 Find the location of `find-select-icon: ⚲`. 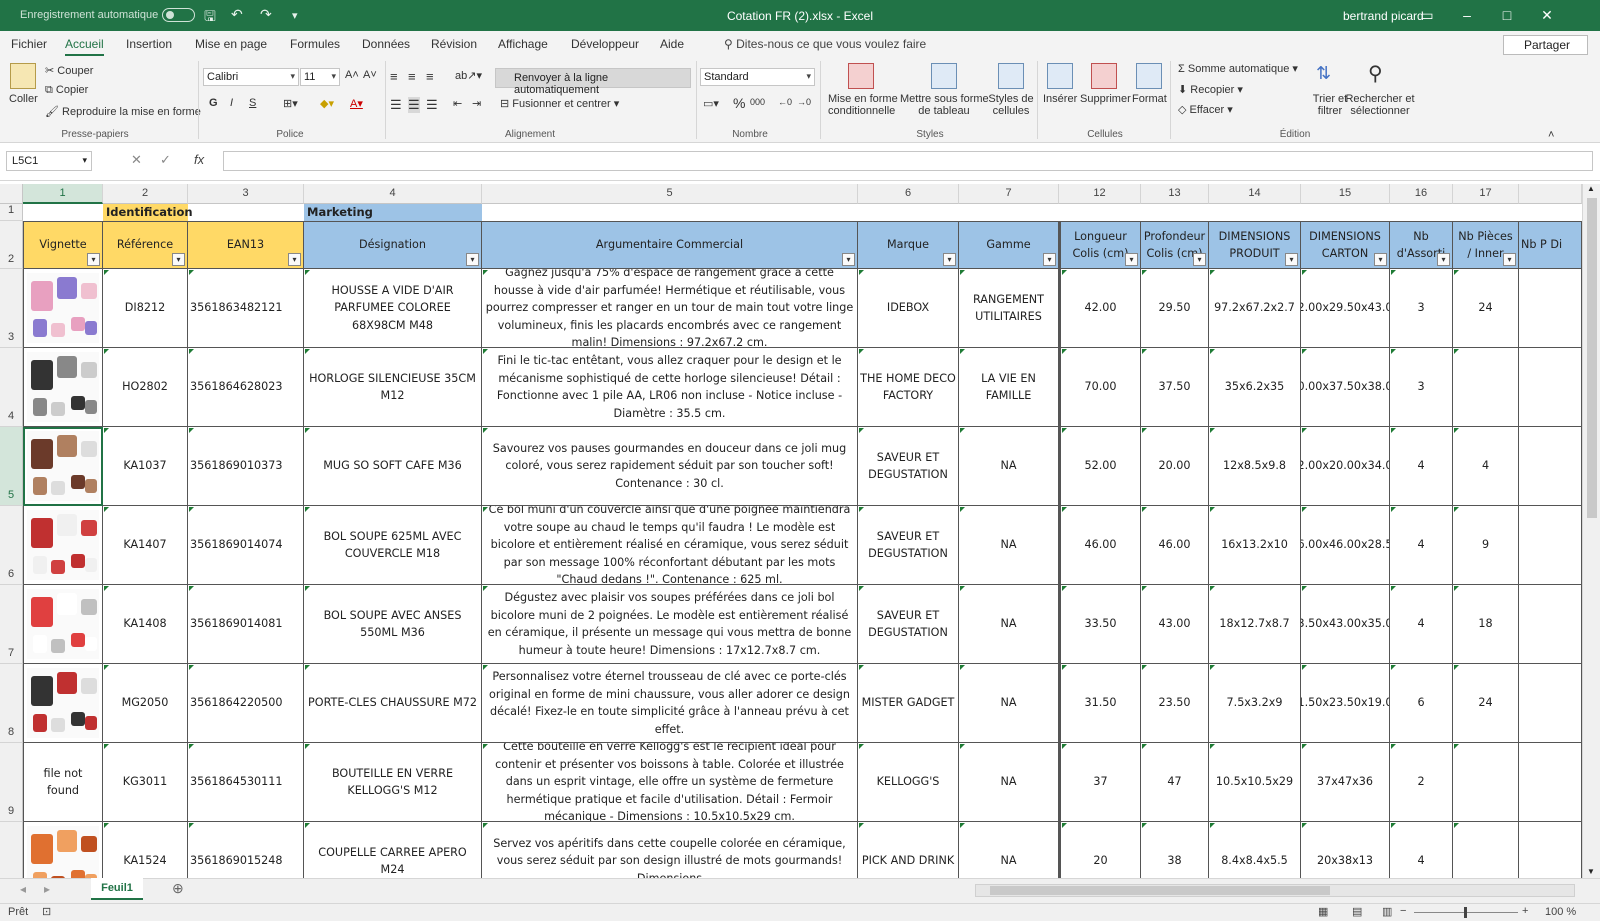

find-select-icon: ⚲ is located at coordinates (1375, 73).